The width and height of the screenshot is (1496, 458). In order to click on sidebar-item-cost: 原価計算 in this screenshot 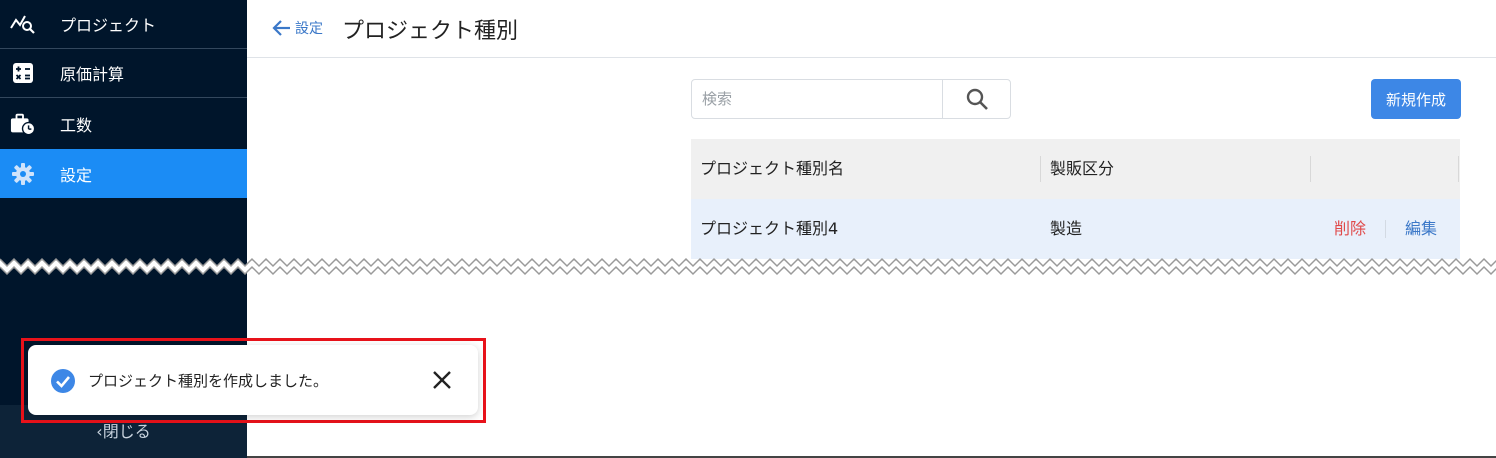, I will do `click(123, 73)`.